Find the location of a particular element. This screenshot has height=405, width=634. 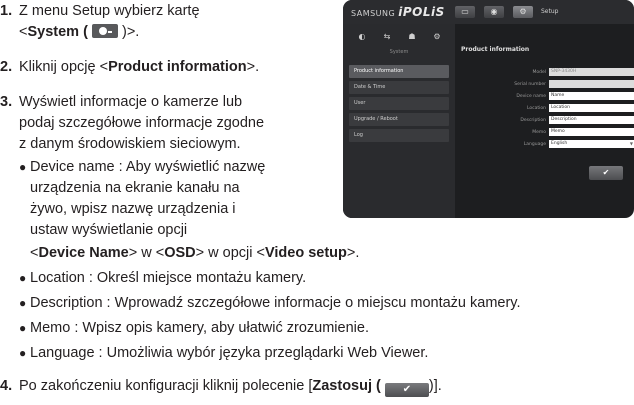

field-memo: Memo Memo is located at coordinates (547, 132).